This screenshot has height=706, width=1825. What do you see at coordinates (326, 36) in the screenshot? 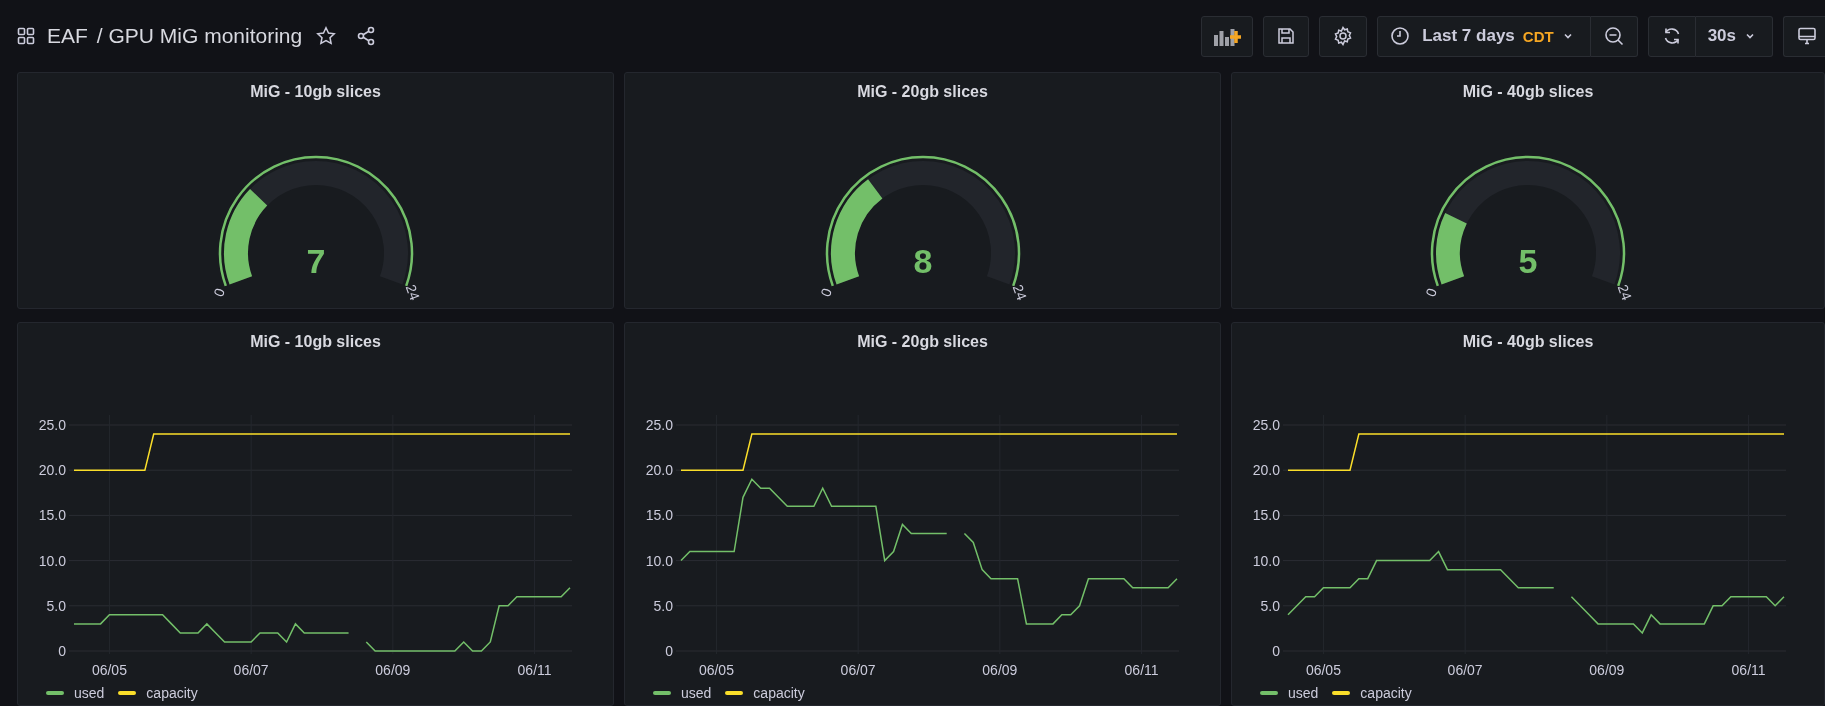
I see `star-icon` at bounding box center [326, 36].